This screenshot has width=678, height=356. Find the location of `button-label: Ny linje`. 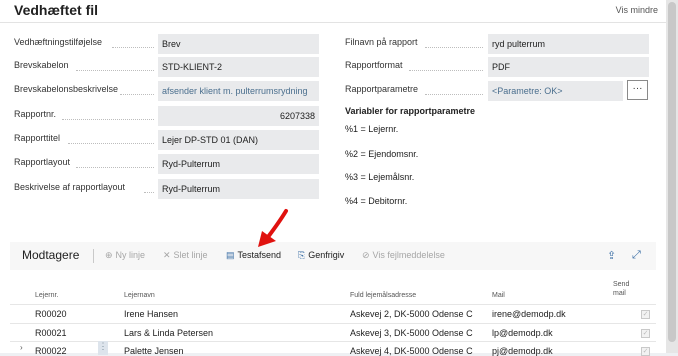

button-label: Ny linje is located at coordinates (130, 255).